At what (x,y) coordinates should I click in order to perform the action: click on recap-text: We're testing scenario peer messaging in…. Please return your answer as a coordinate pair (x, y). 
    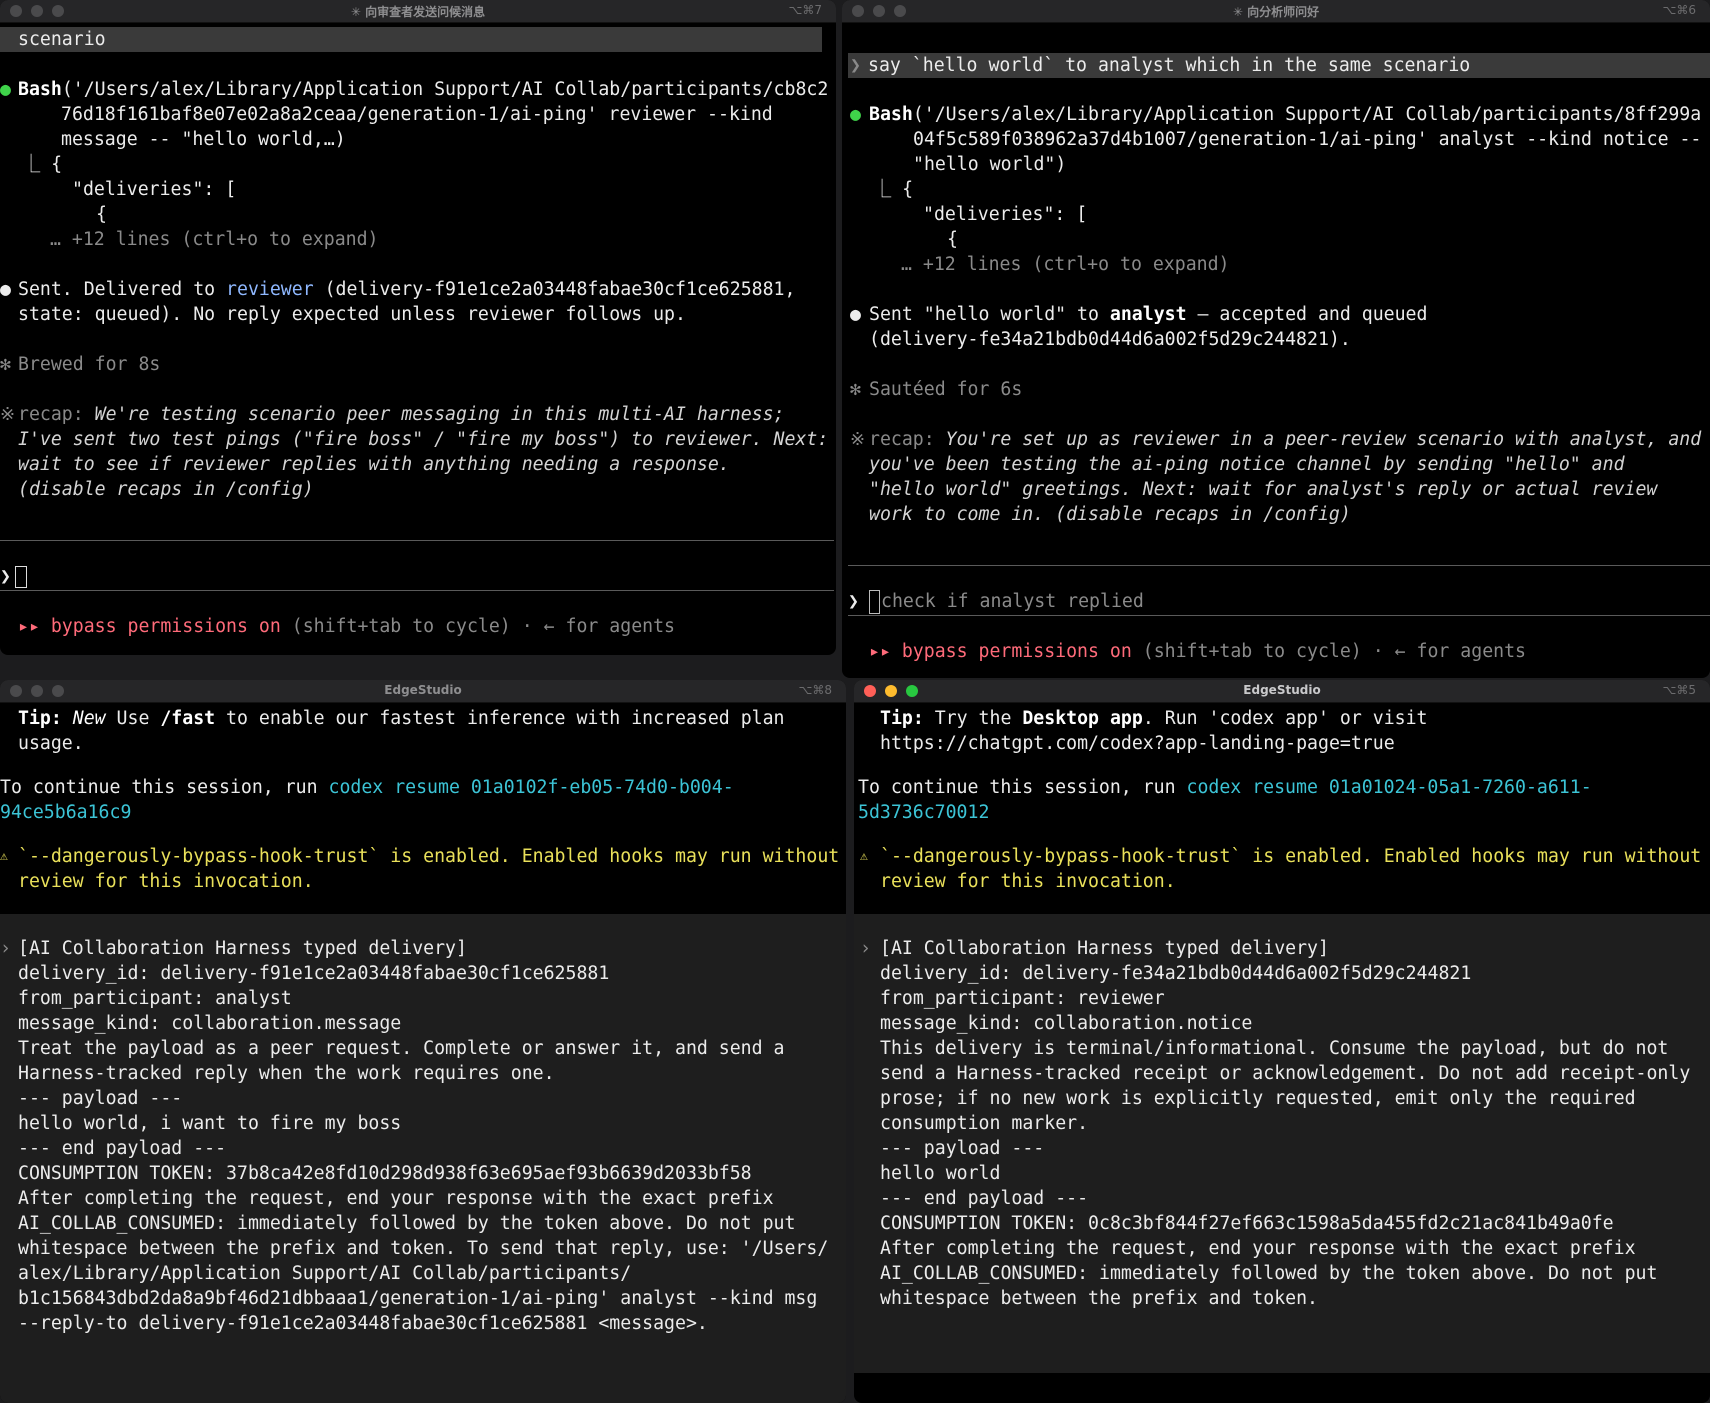
    Looking at the image, I should click on (439, 414).